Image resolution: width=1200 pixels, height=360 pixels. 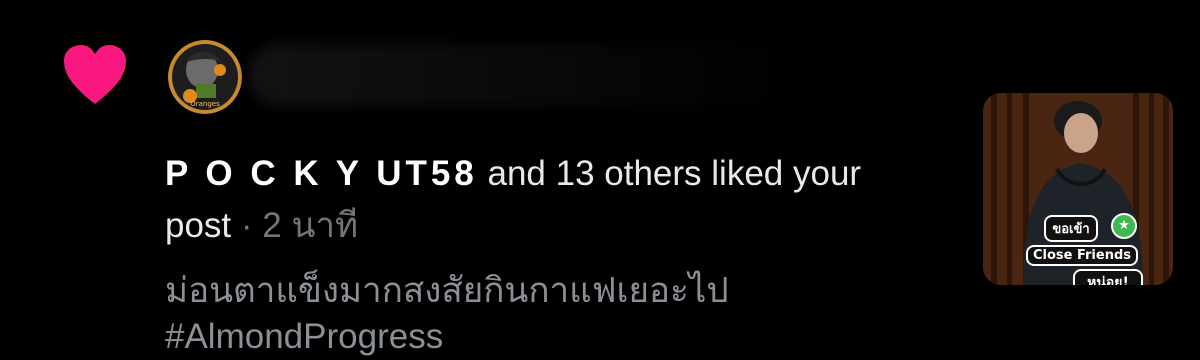 What do you see at coordinates (205, 77) in the screenshot?
I see `avatar: Oranges` at bounding box center [205, 77].